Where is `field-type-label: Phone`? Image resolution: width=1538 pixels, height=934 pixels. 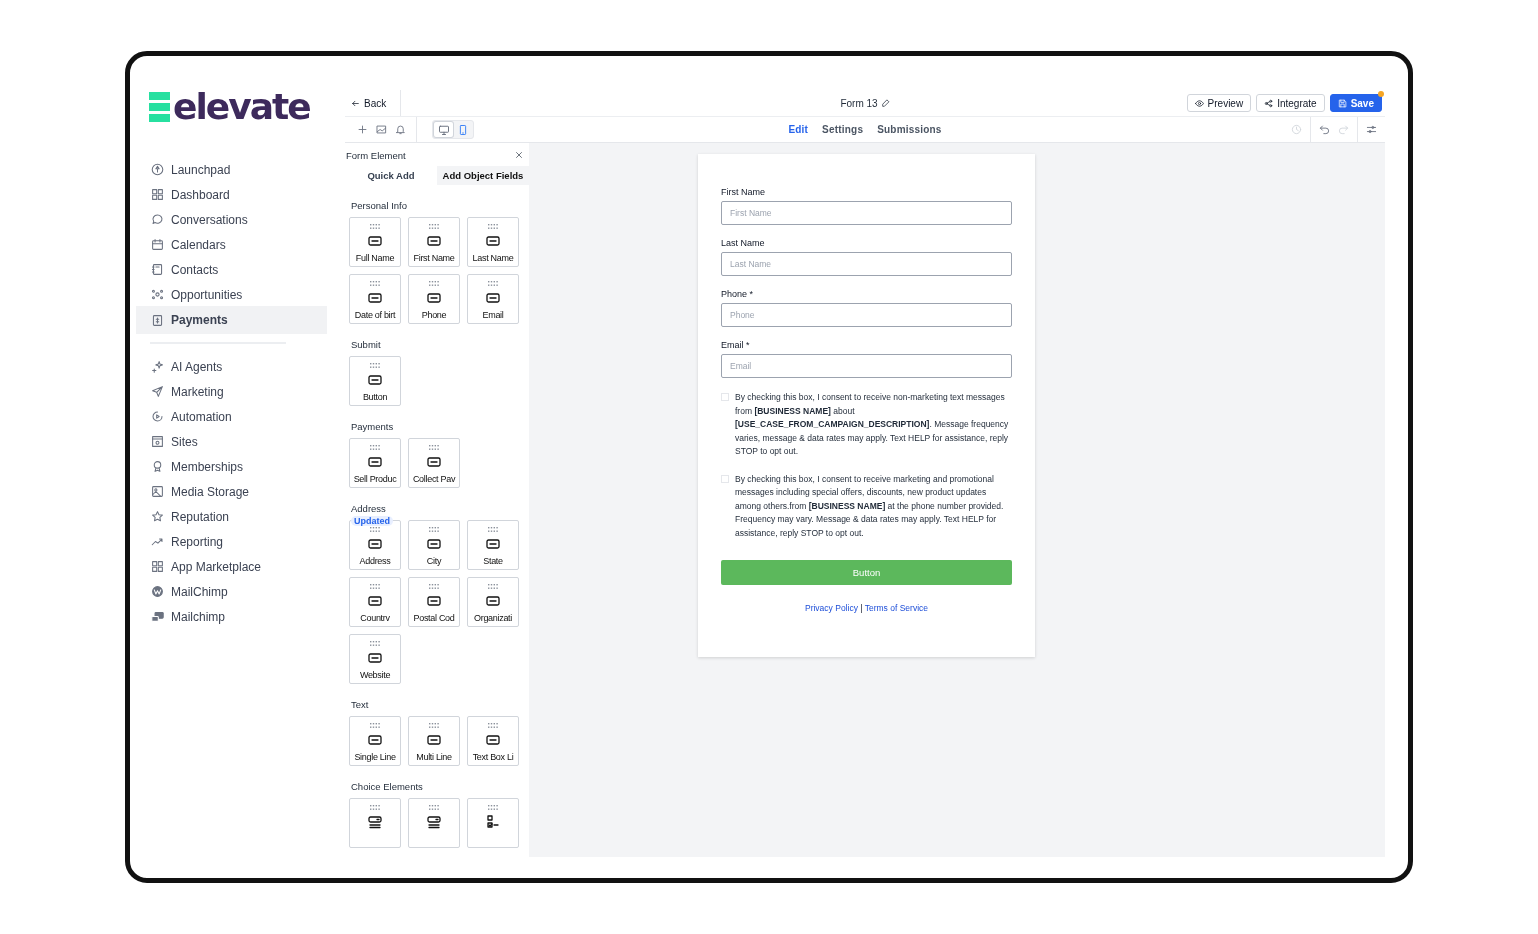
field-type-label: Phone is located at coordinates (434, 315).